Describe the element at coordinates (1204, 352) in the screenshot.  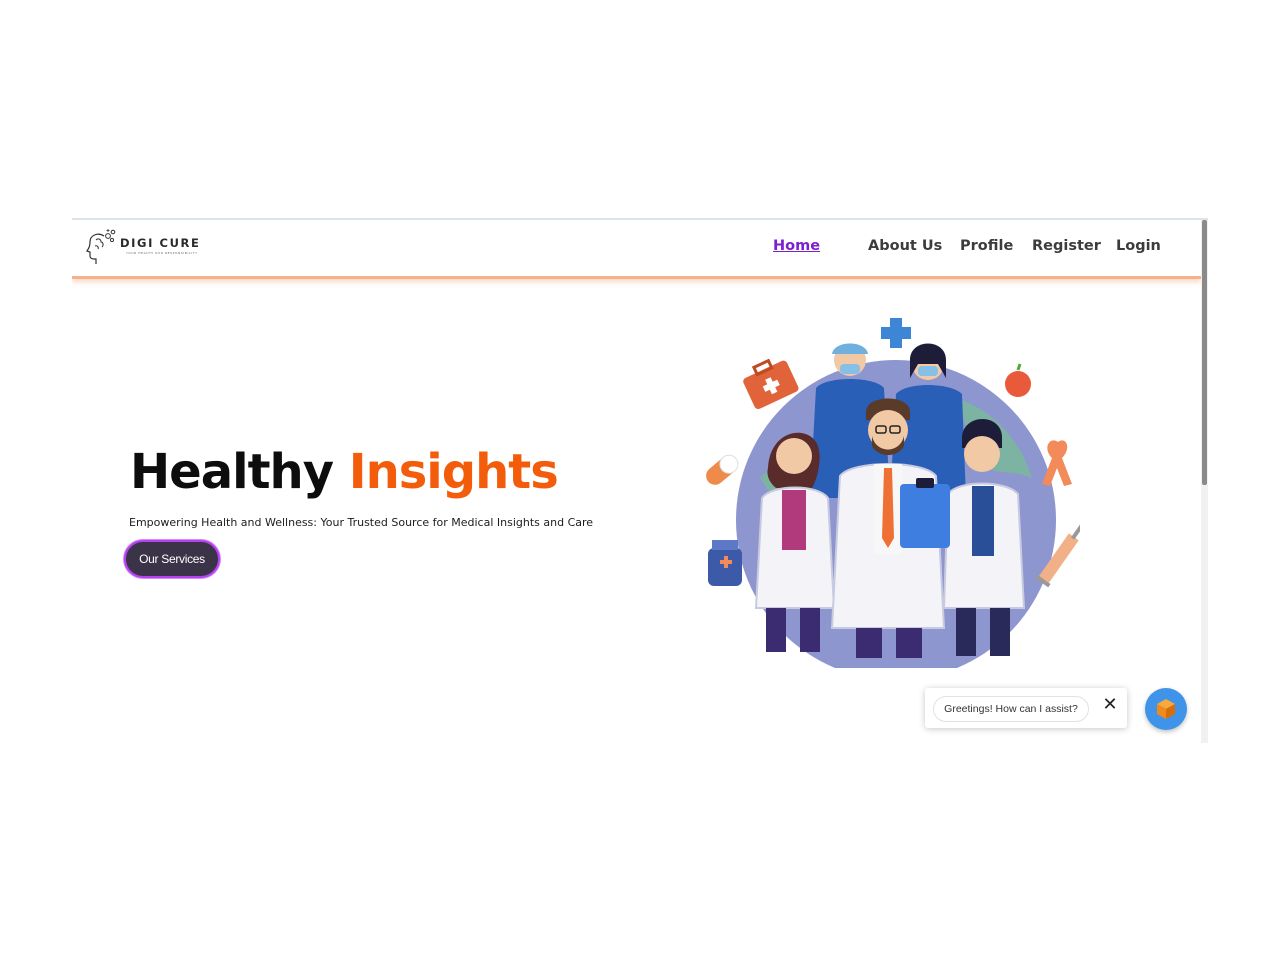
I see `scrollbar-thumb` at that location.